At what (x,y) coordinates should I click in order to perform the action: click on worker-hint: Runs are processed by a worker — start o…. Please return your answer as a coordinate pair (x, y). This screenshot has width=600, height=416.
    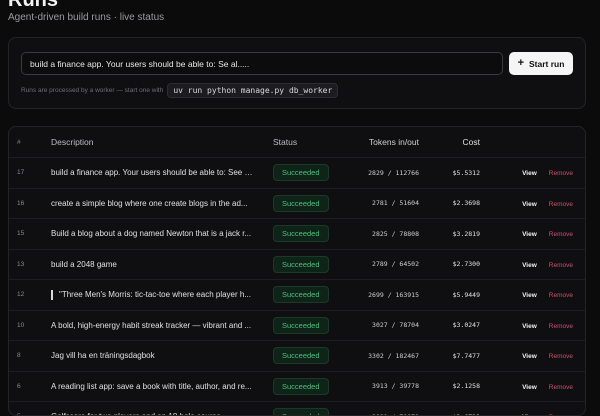
    Looking at the image, I should click on (179, 90).